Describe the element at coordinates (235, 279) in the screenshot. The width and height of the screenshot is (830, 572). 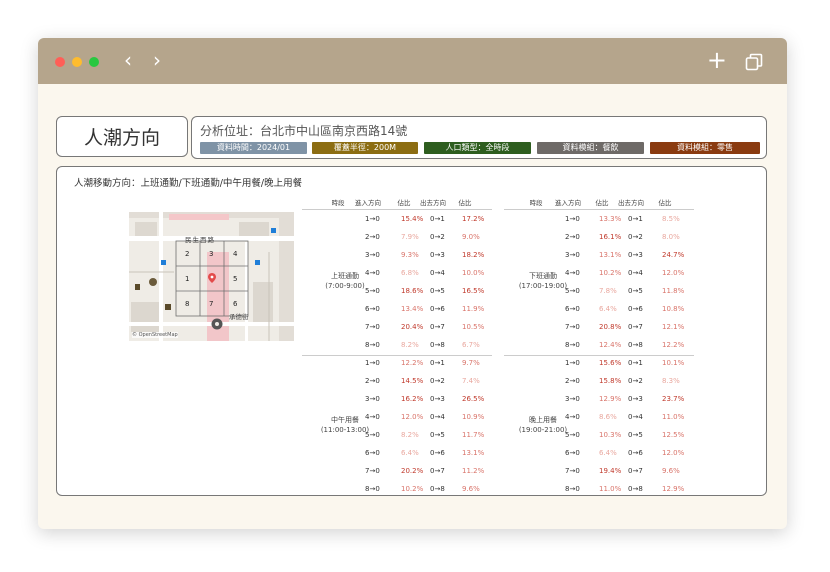
I see `grid-cell-label: 5` at that location.